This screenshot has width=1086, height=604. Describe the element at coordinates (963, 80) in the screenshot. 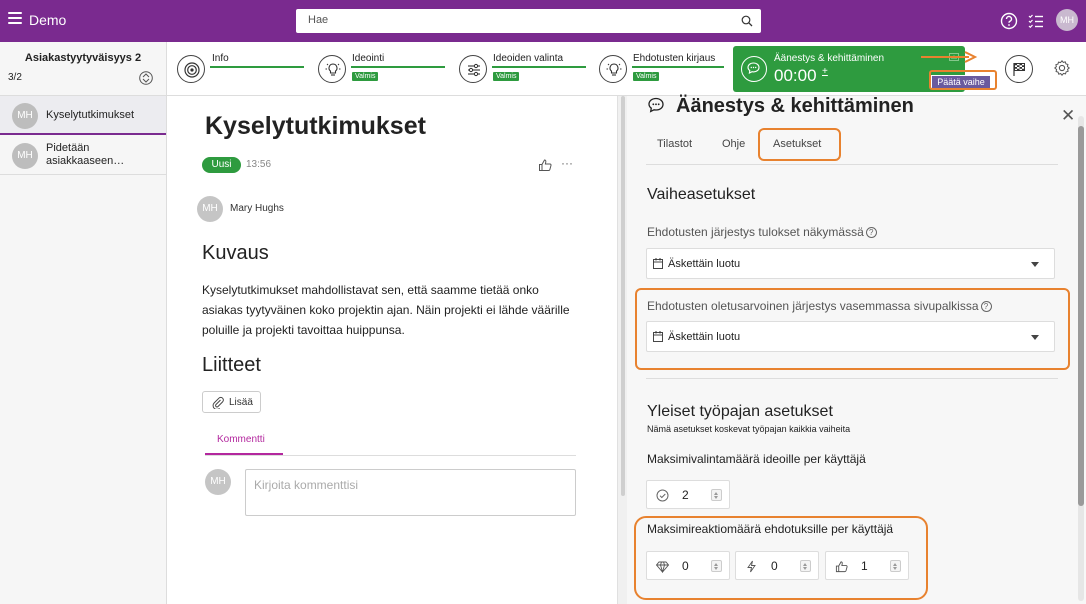

I see `highlight-end-phase` at that location.